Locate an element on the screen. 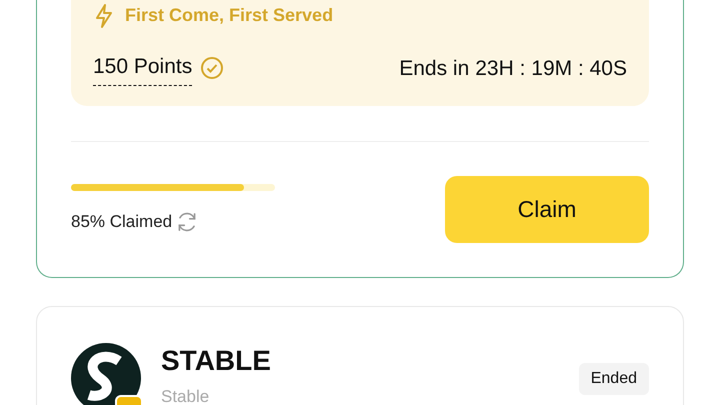 The width and height of the screenshot is (720, 405). countdown-timer: 23H : 19M : 40S is located at coordinates (551, 69).